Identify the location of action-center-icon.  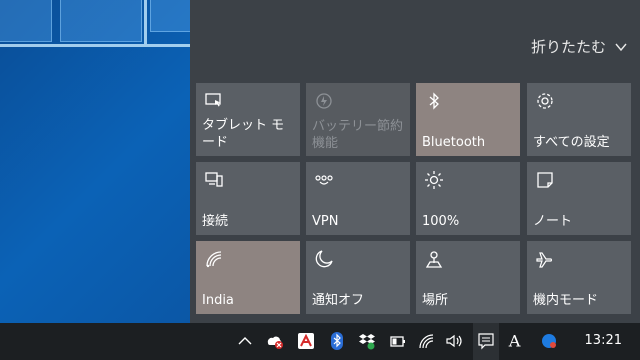
(486, 341).